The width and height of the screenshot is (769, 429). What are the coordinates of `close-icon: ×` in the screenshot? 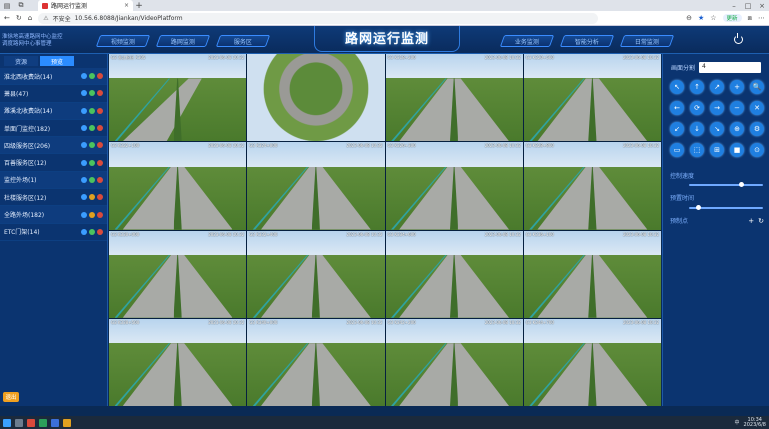 It's located at (126, 5).